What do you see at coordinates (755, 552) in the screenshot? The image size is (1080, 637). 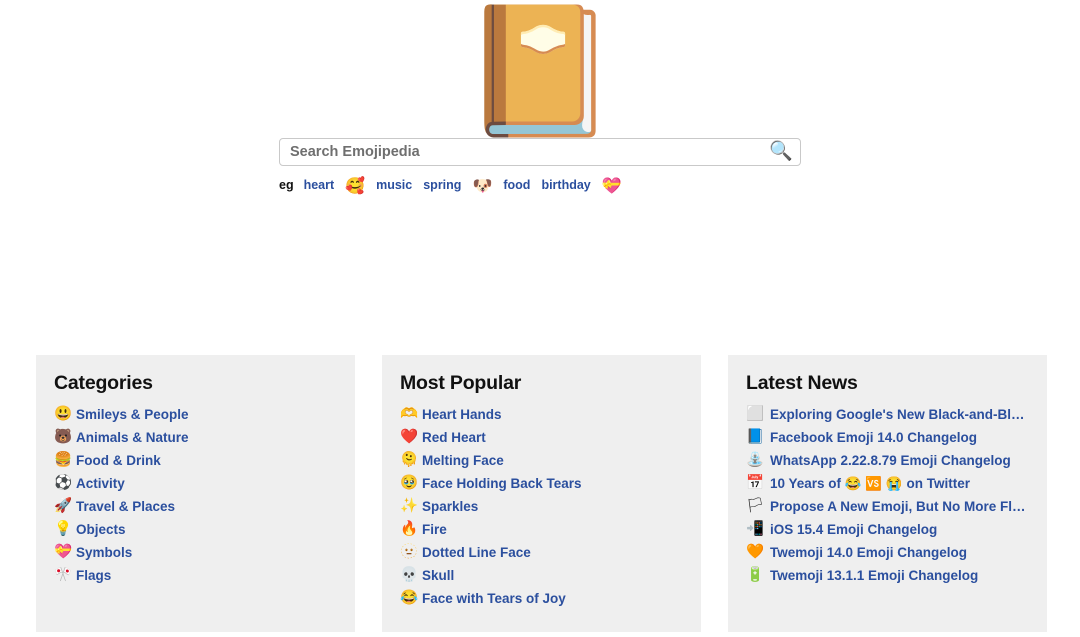 I see `orange-heart-icon: 🧡` at bounding box center [755, 552].